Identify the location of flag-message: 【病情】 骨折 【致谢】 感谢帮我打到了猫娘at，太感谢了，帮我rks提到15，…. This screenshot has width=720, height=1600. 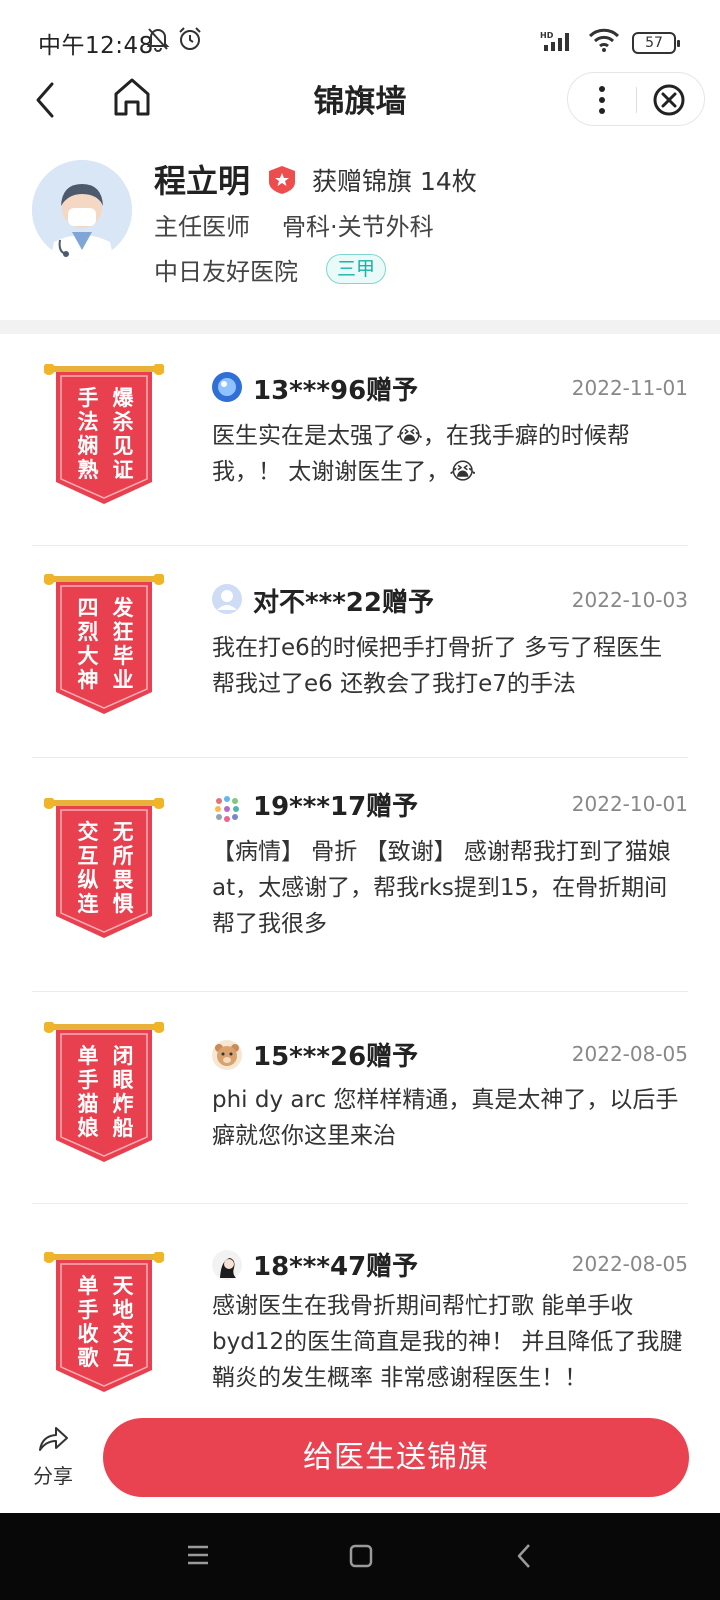
(441, 888).